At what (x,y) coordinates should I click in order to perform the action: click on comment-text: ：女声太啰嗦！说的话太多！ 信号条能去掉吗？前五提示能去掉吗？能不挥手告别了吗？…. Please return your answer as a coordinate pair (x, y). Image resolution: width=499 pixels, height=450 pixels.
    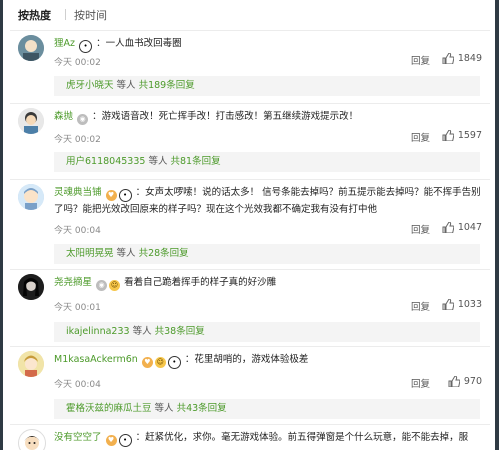
    Looking at the image, I should click on (267, 201).